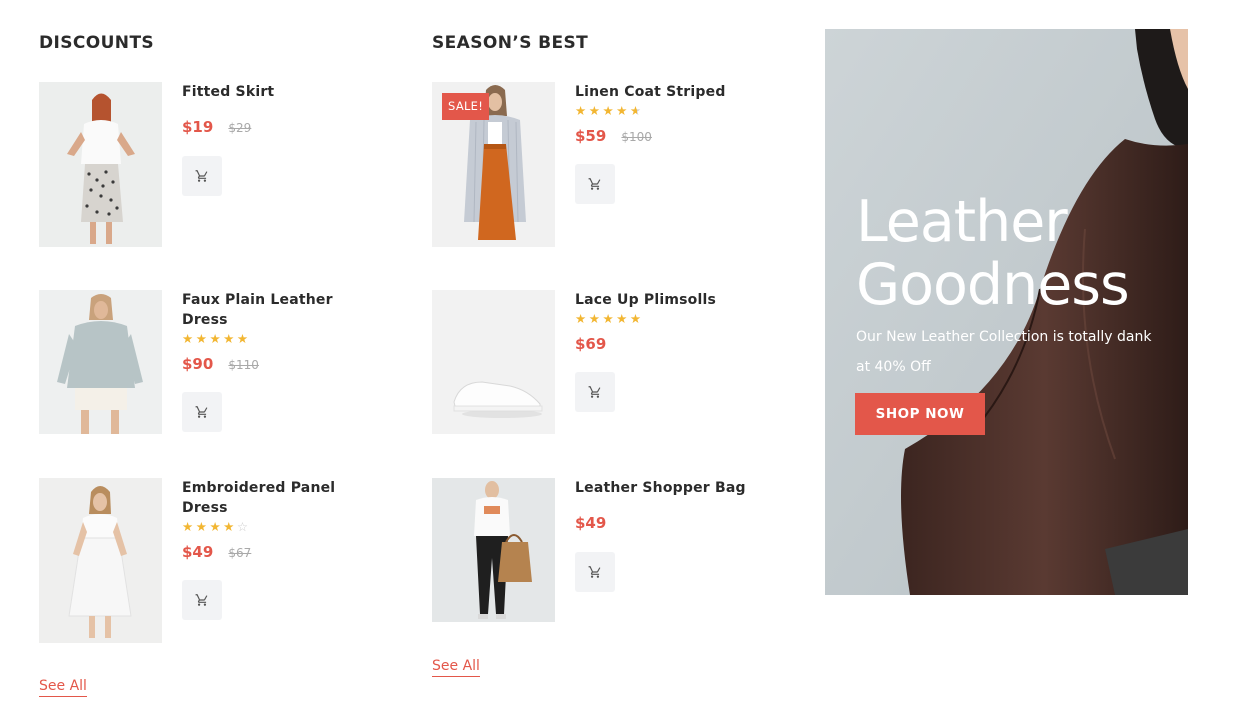 This screenshot has width=1235, height=723. I want to click on product-card: SALE! Linen Coat Striped ★★★★★ $59 $100, so click(602, 164).